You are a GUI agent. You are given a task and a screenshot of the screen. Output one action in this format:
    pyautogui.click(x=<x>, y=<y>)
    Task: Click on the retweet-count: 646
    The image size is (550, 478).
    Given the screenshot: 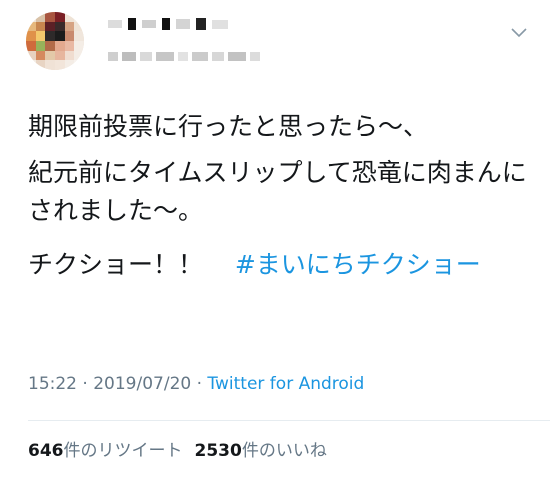 What is the action you would take?
    pyautogui.click(x=46, y=451)
    